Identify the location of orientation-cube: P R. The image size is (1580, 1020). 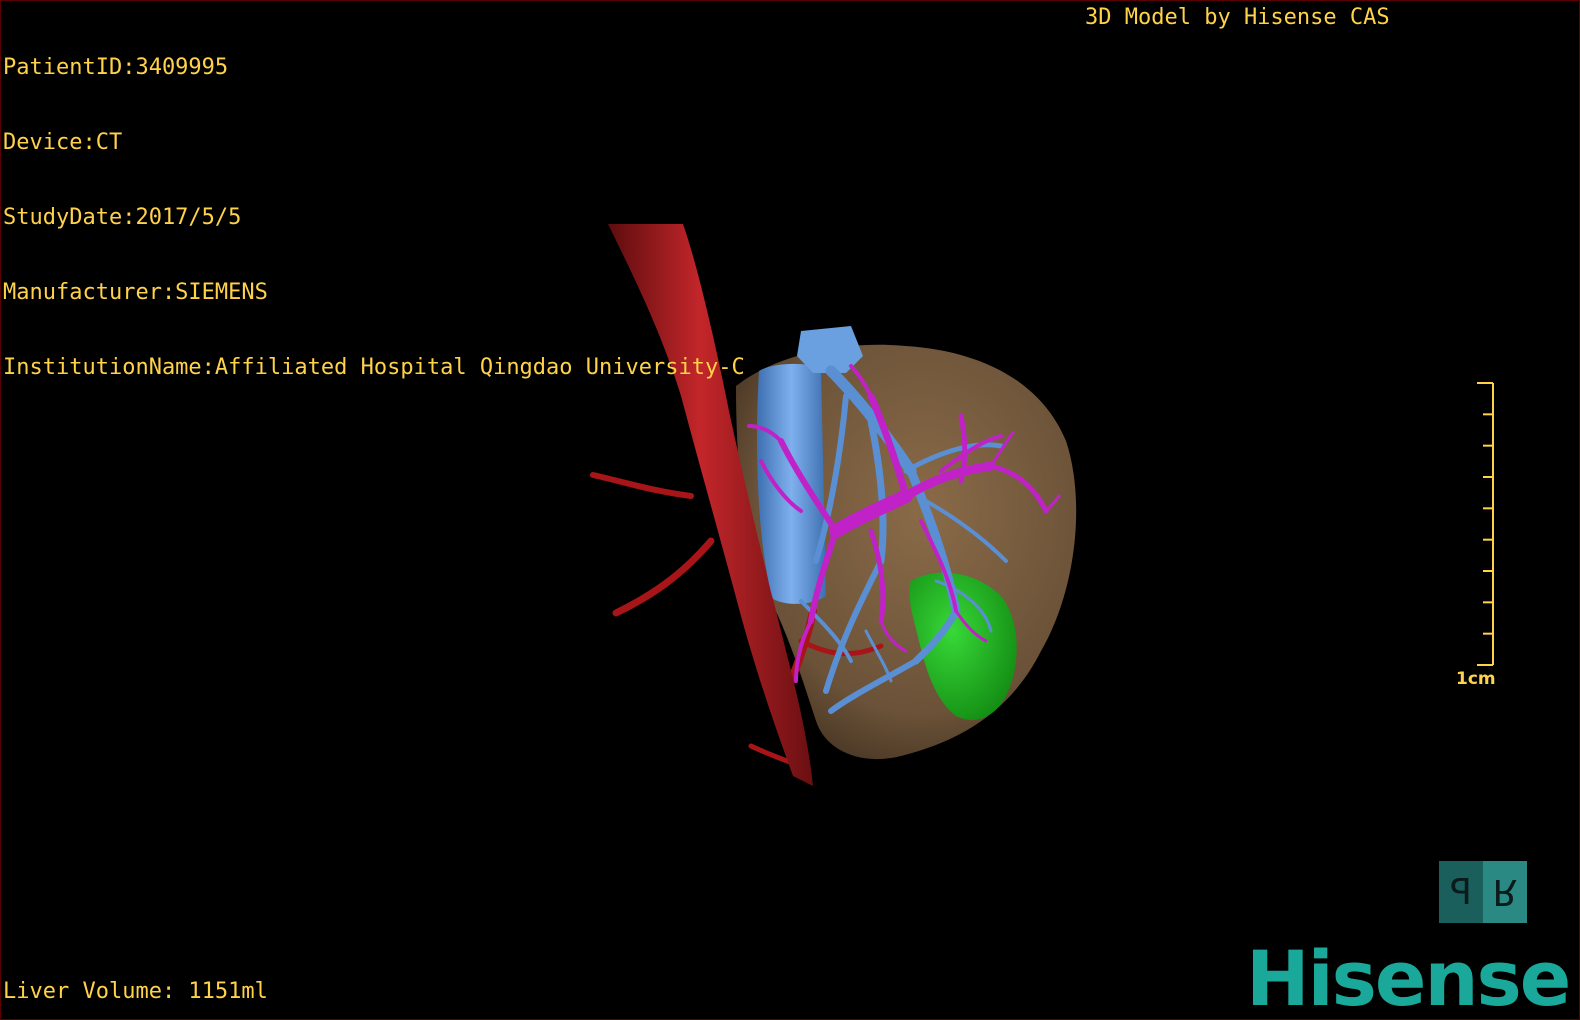
(1483, 892).